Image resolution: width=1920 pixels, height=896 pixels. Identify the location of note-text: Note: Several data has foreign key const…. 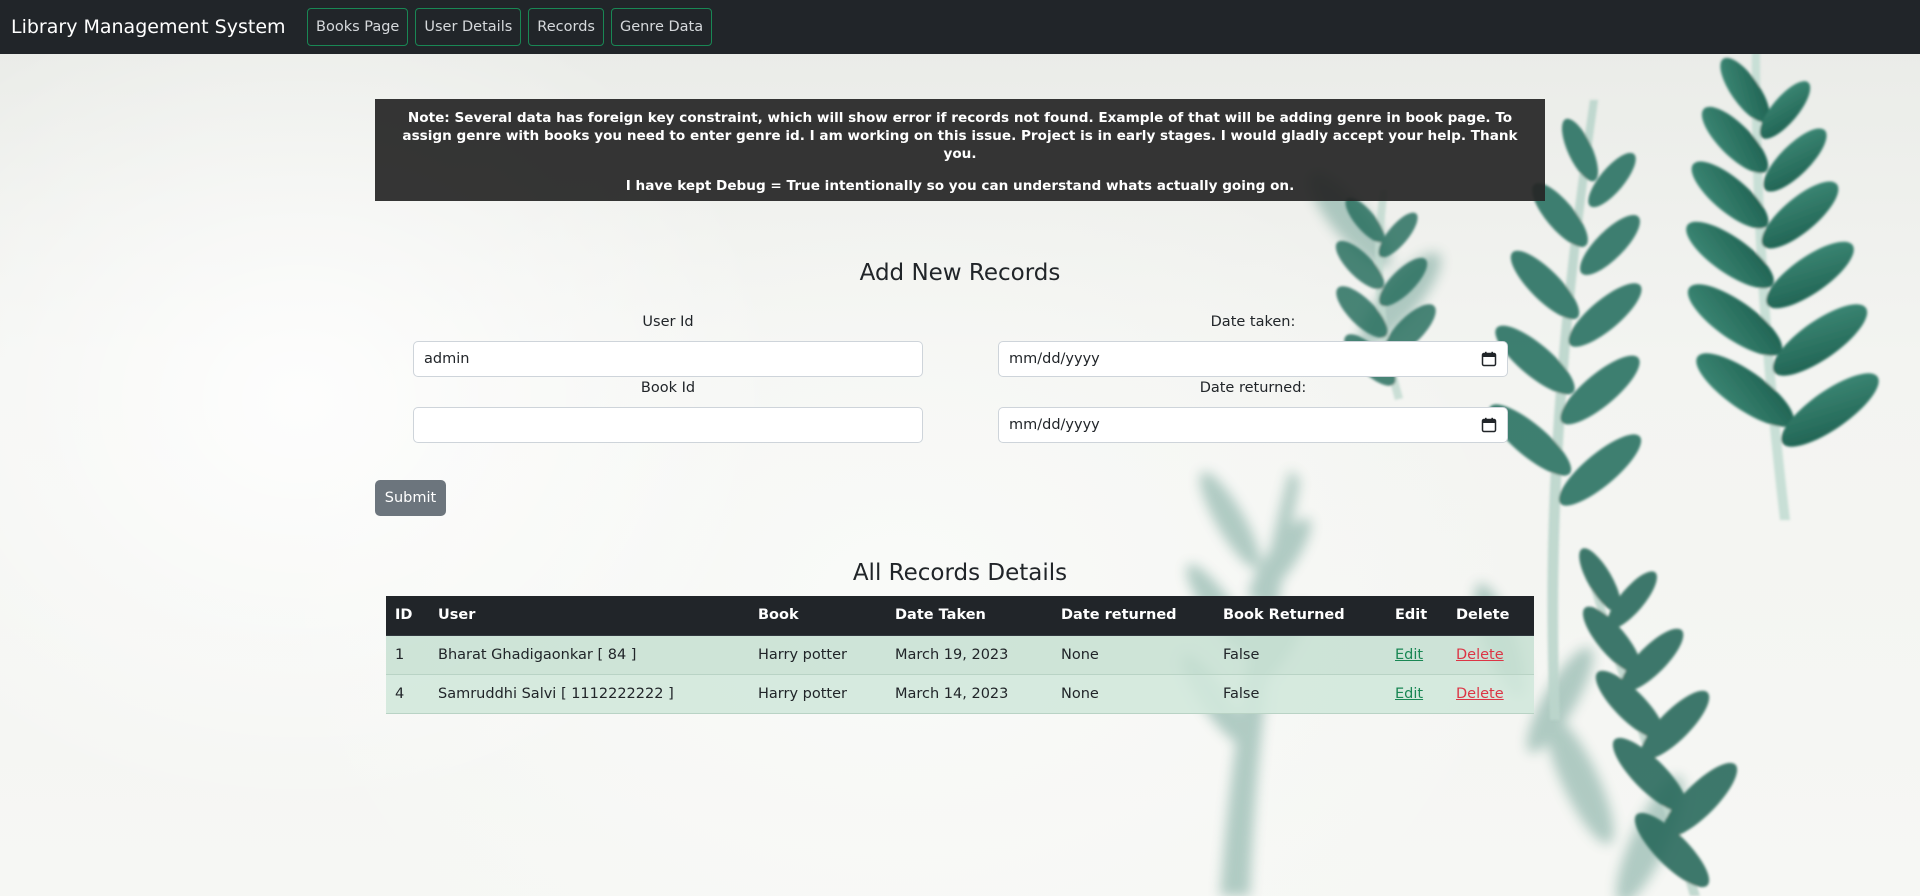
(960, 136).